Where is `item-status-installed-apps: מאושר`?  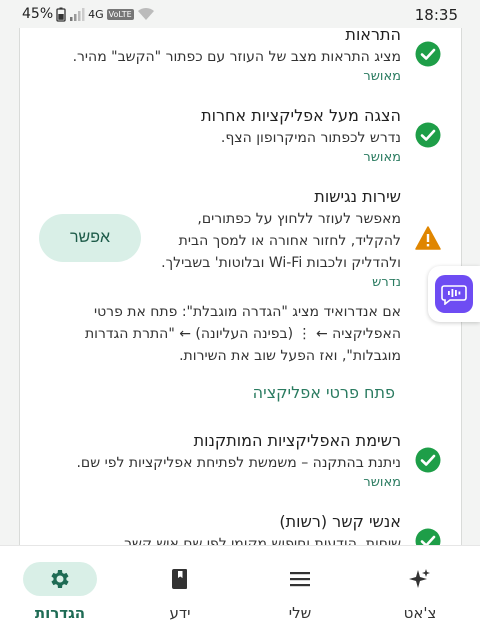 item-status-installed-apps: מאושר is located at coordinates (382, 482).